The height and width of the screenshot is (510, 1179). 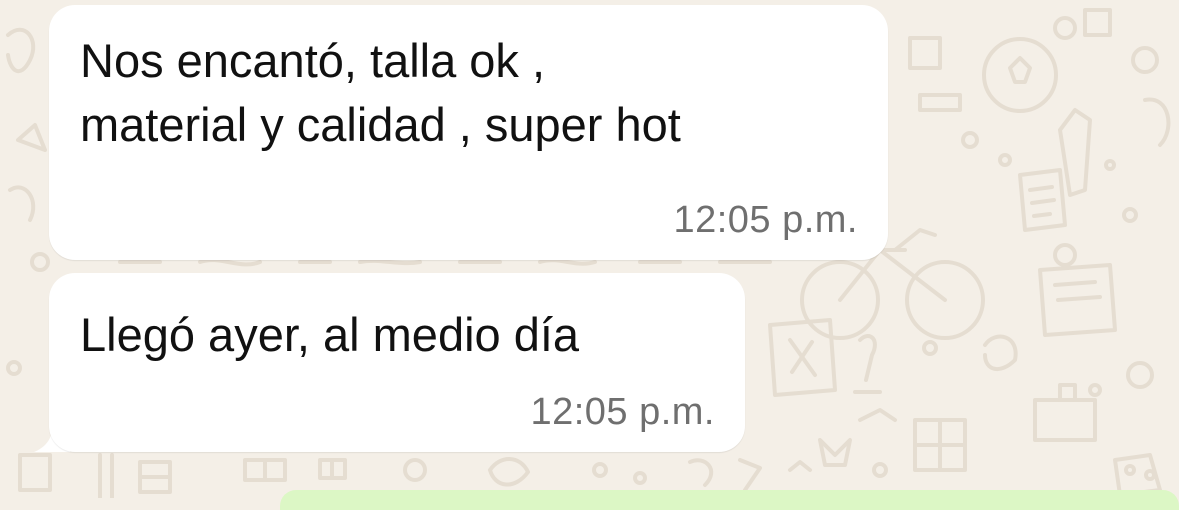 I want to click on message-text: Llegó ayer, al medio día, so click(x=330, y=334).